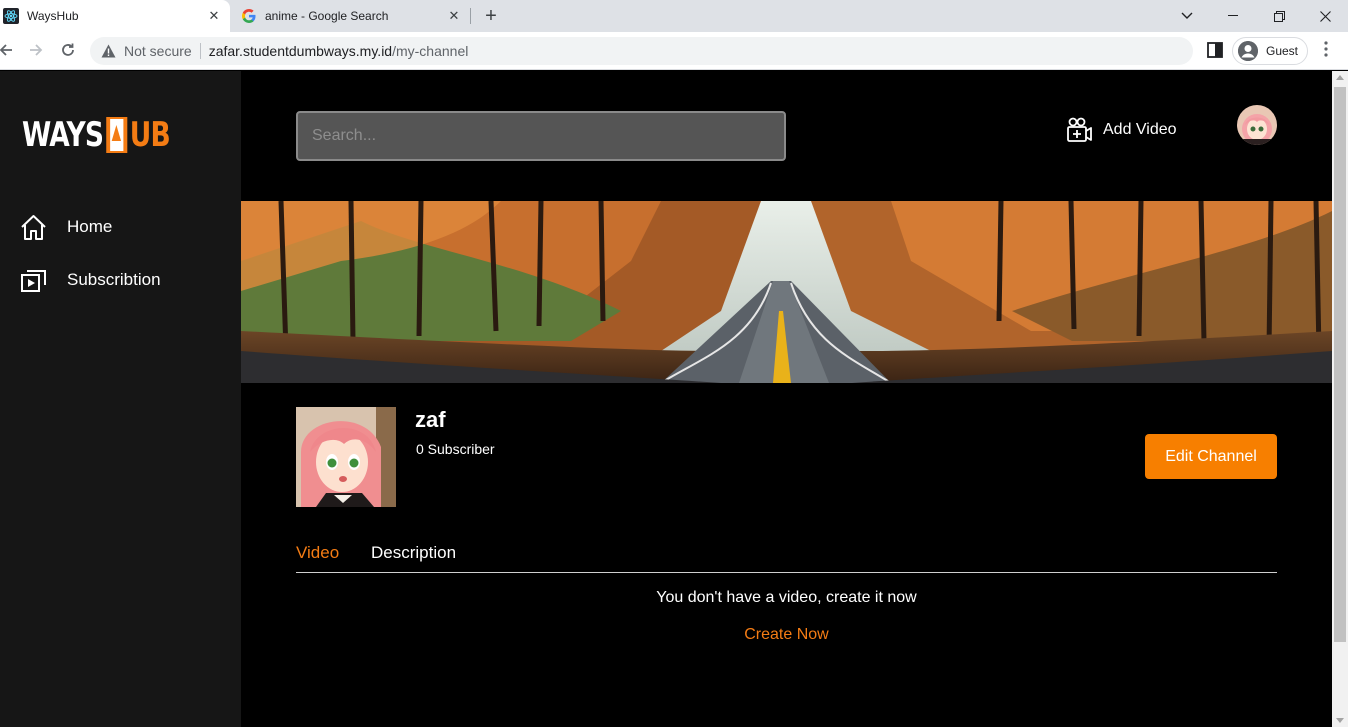 The height and width of the screenshot is (727, 1348). I want to click on logo-play-icon, so click(117, 135).